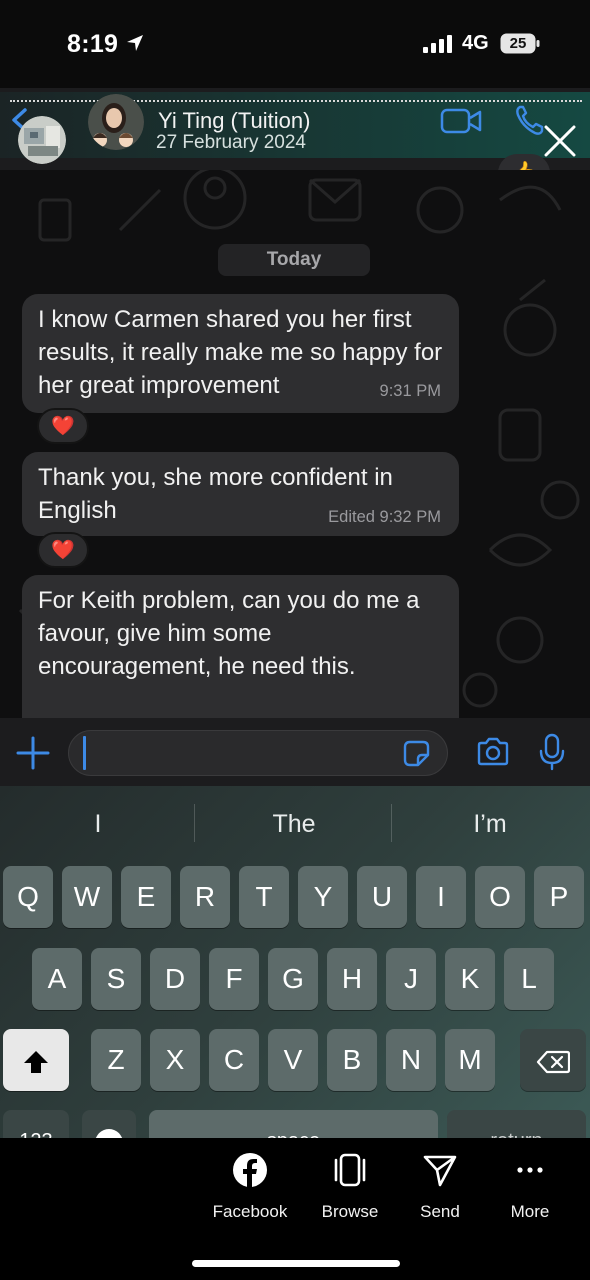 This screenshot has height=1280, width=590. What do you see at coordinates (440, 1211) in the screenshot?
I see `share-label: Send` at bounding box center [440, 1211].